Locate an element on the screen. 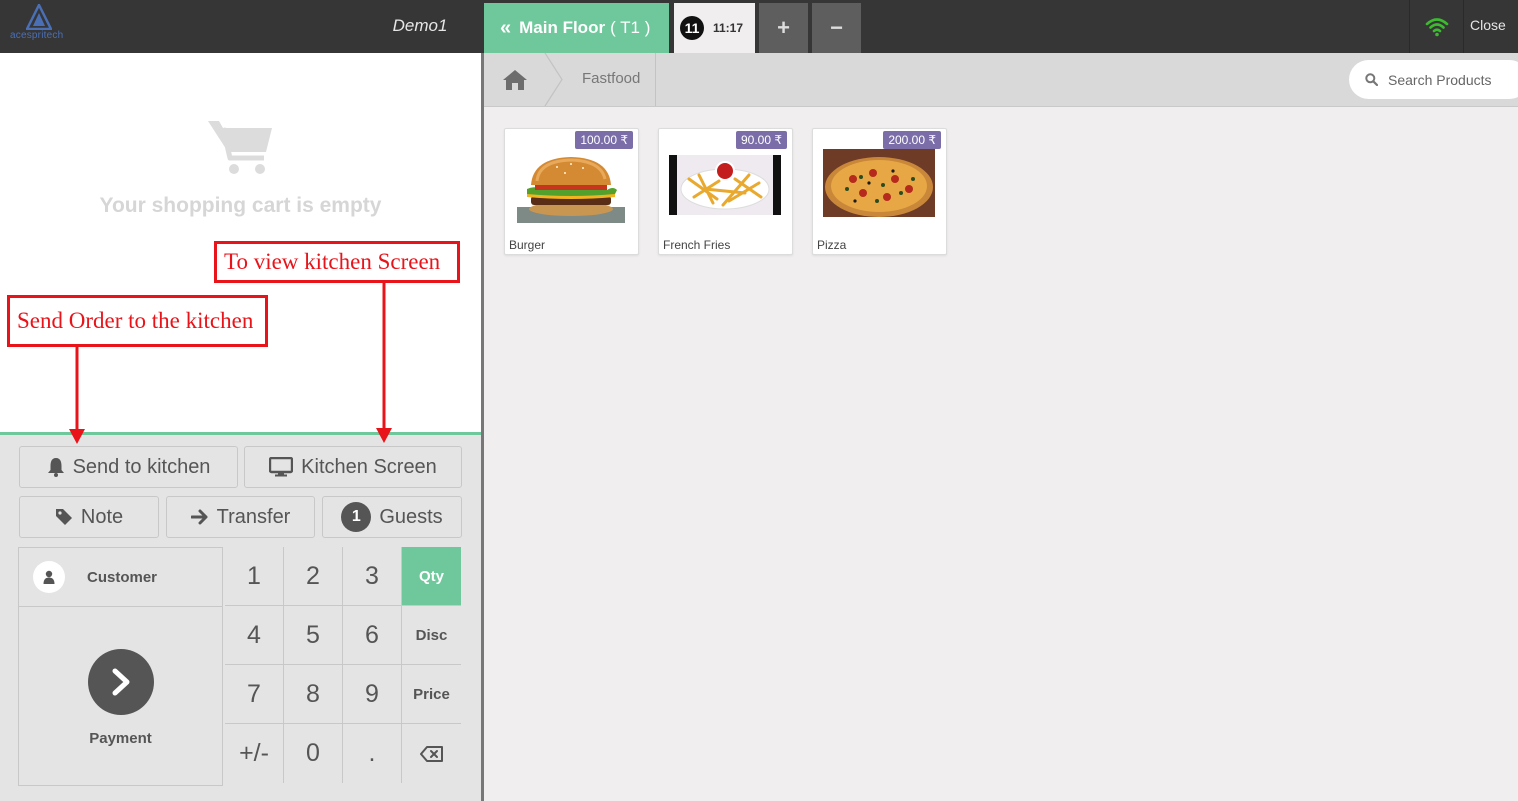 Image resolution: width=1518 pixels, height=801 pixels. annotation-arrows is located at coordinates (230, 363).